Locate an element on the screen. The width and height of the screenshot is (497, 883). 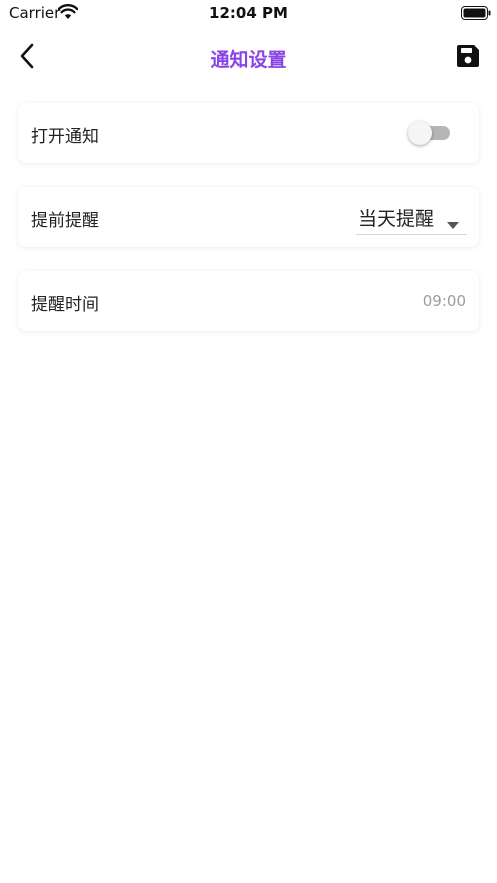
reminder-time-label: 提醒时间 is located at coordinates (65, 305).